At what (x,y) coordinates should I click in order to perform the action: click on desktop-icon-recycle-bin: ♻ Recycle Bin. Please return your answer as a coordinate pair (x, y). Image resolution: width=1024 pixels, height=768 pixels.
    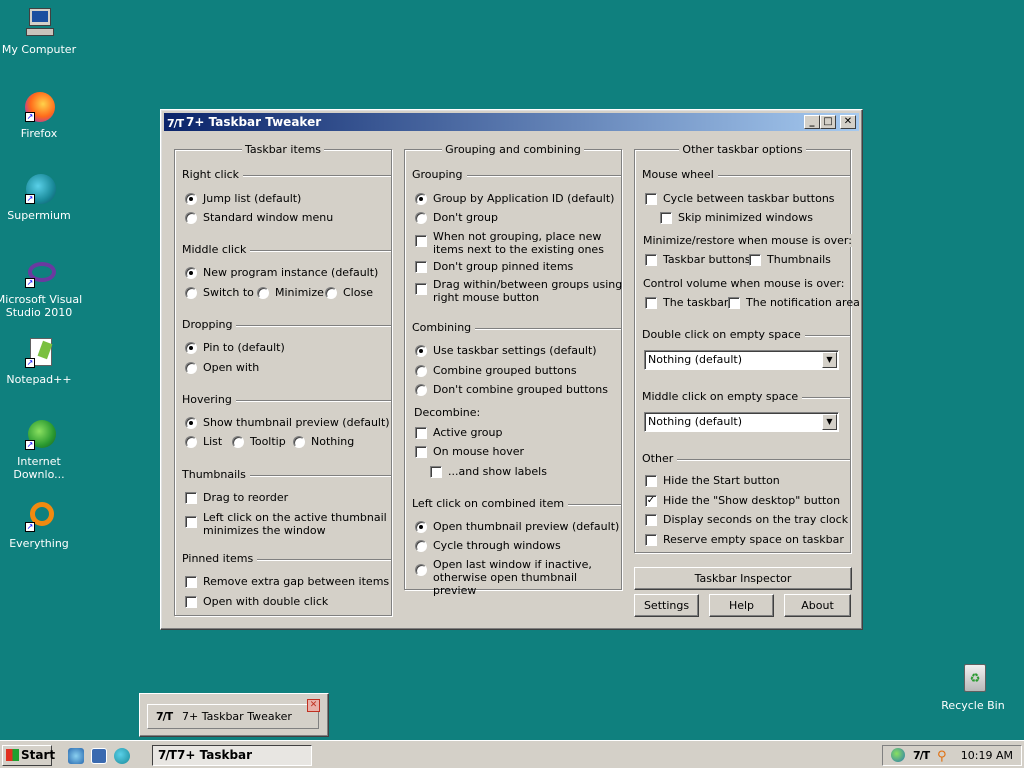
    Looking at the image, I should click on (973, 687).